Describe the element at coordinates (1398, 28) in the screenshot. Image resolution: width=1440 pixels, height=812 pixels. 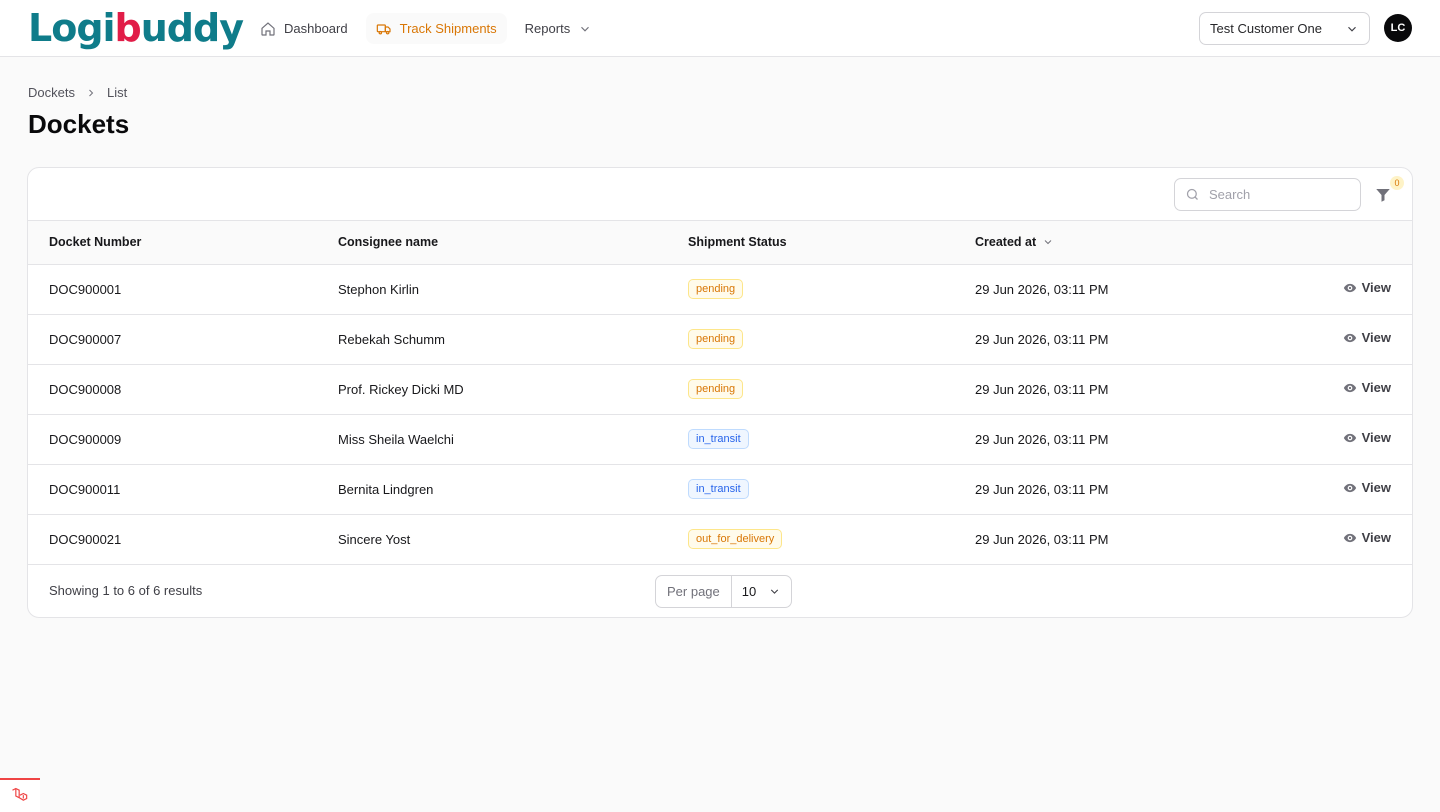
I see `user-avatar: LC` at that location.